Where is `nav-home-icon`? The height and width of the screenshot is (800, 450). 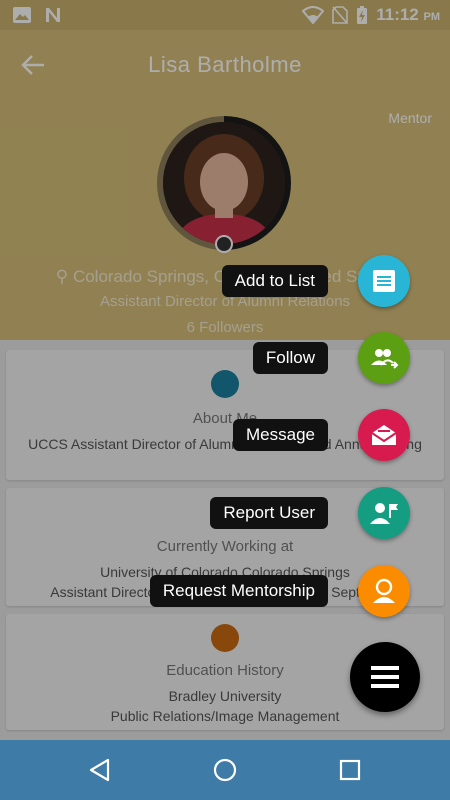
nav-home-icon is located at coordinates (225, 770).